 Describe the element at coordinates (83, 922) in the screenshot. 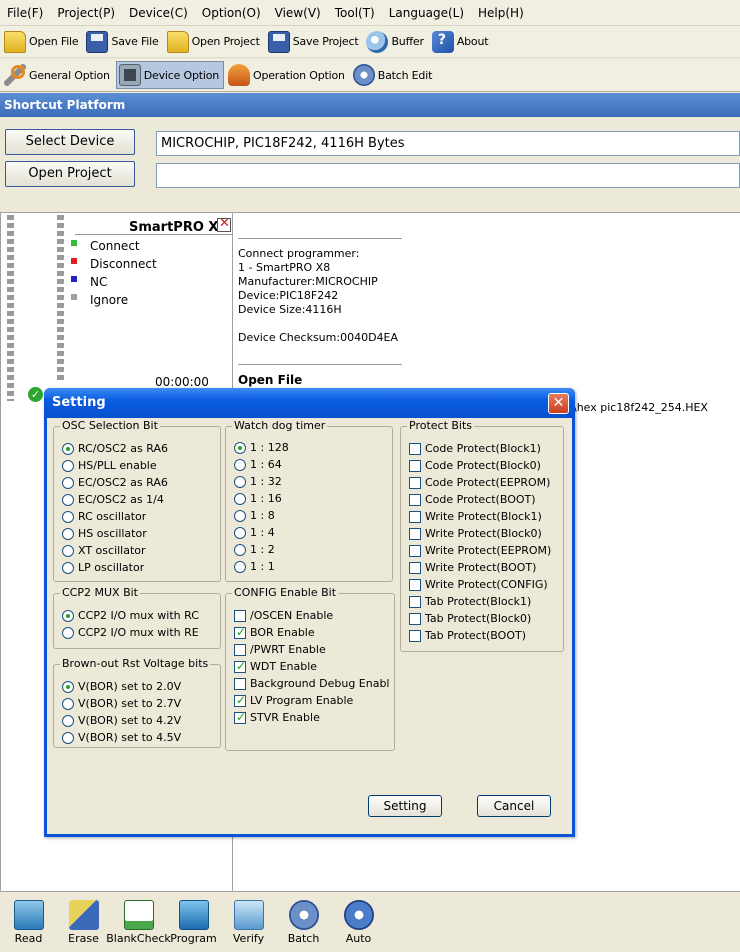

I see `erase-button: Erase` at that location.